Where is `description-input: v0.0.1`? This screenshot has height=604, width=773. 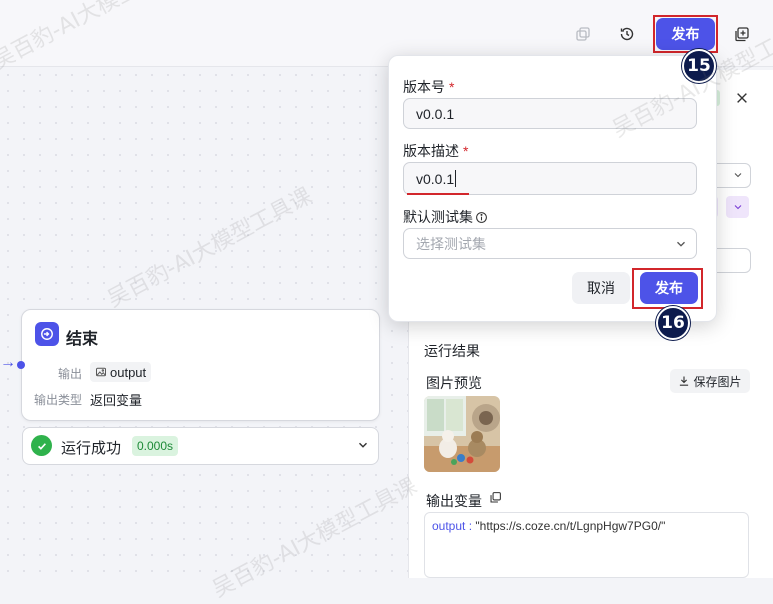 description-input: v0.0.1 is located at coordinates (550, 178).